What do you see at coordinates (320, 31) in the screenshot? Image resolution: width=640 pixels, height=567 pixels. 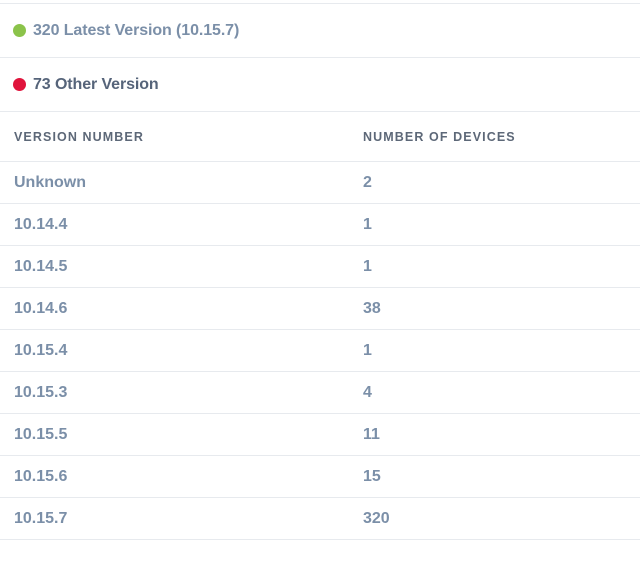 I see `latest-version-summary: 320 Latest Version (10.15.7)` at bounding box center [320, 31].